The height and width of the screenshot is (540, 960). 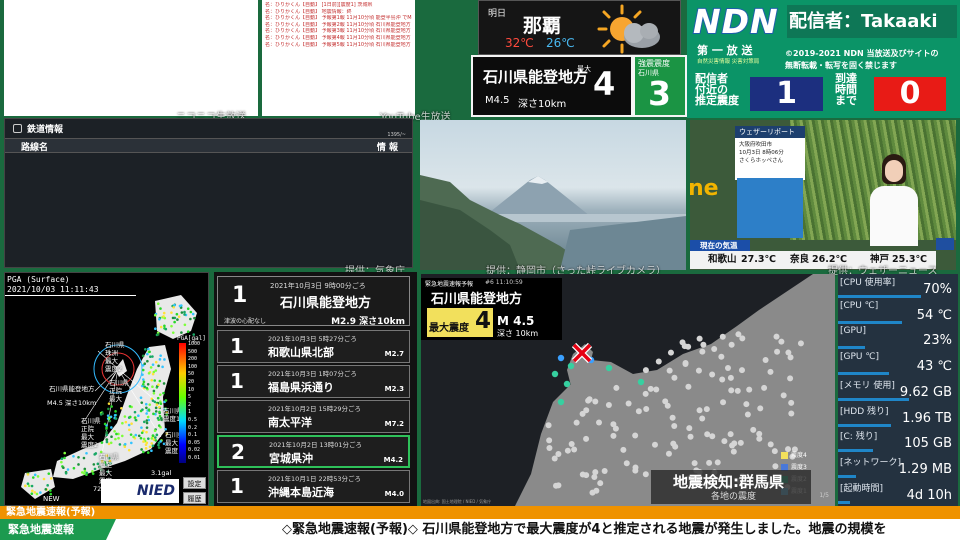 What do you see at coordinates (194, 498) in the screenshot?
I see `history-button: 履歴` at bounding box center [194, 498].